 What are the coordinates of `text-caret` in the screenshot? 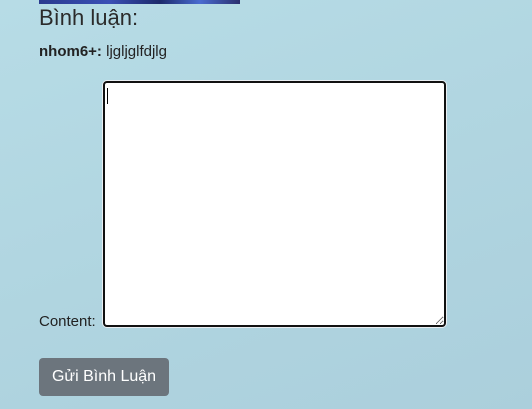 It's located at (107, 96).